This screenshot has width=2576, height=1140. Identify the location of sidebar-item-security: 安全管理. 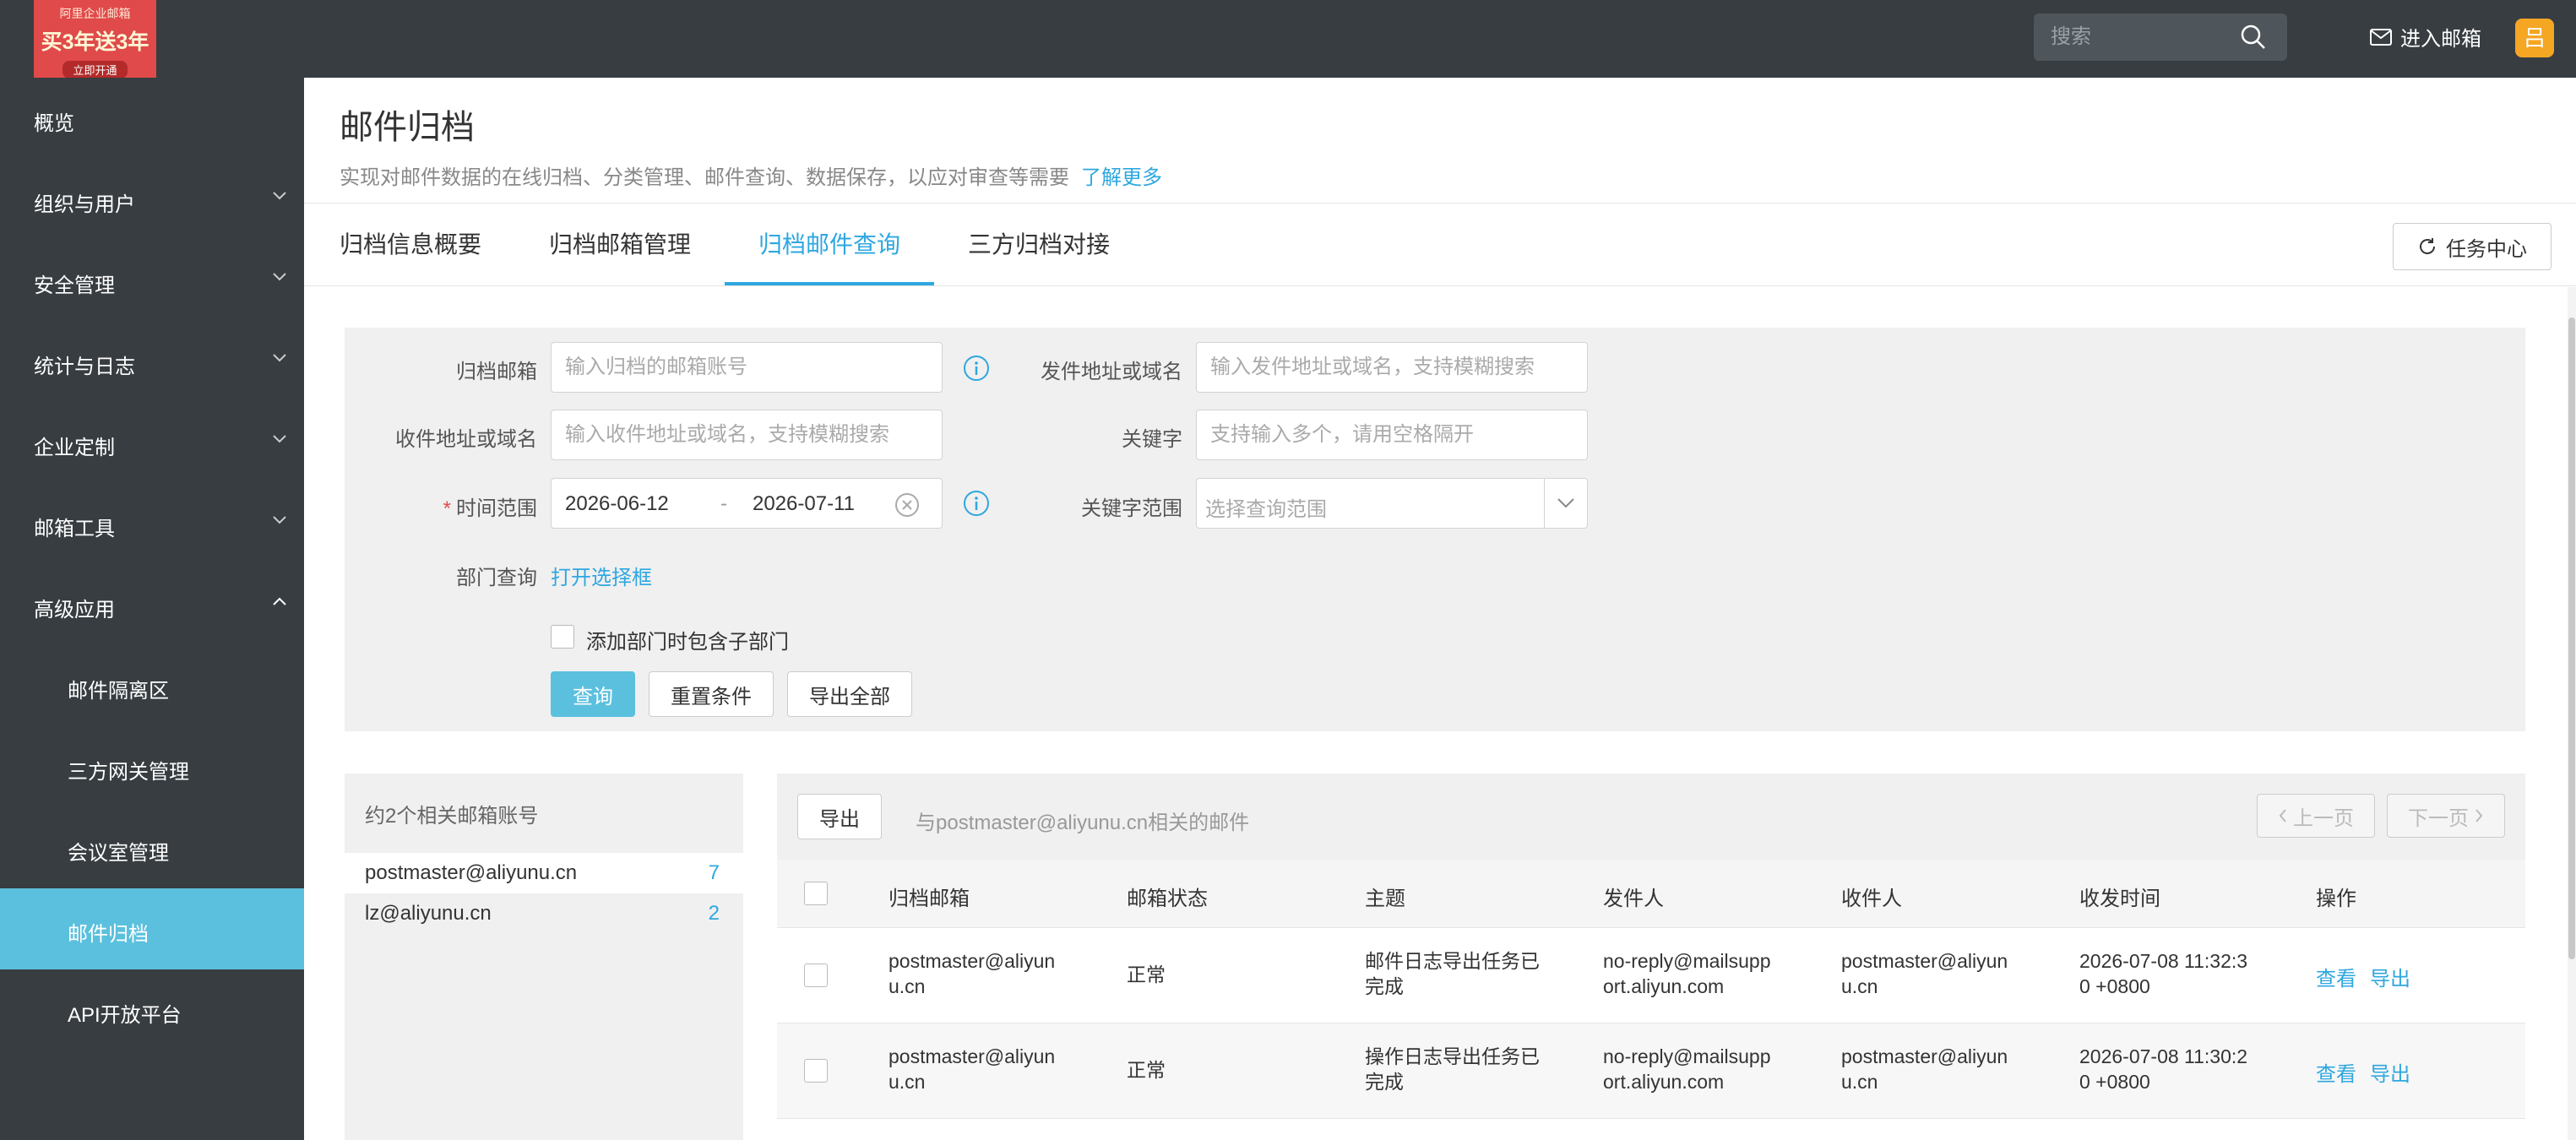
(152, 280).